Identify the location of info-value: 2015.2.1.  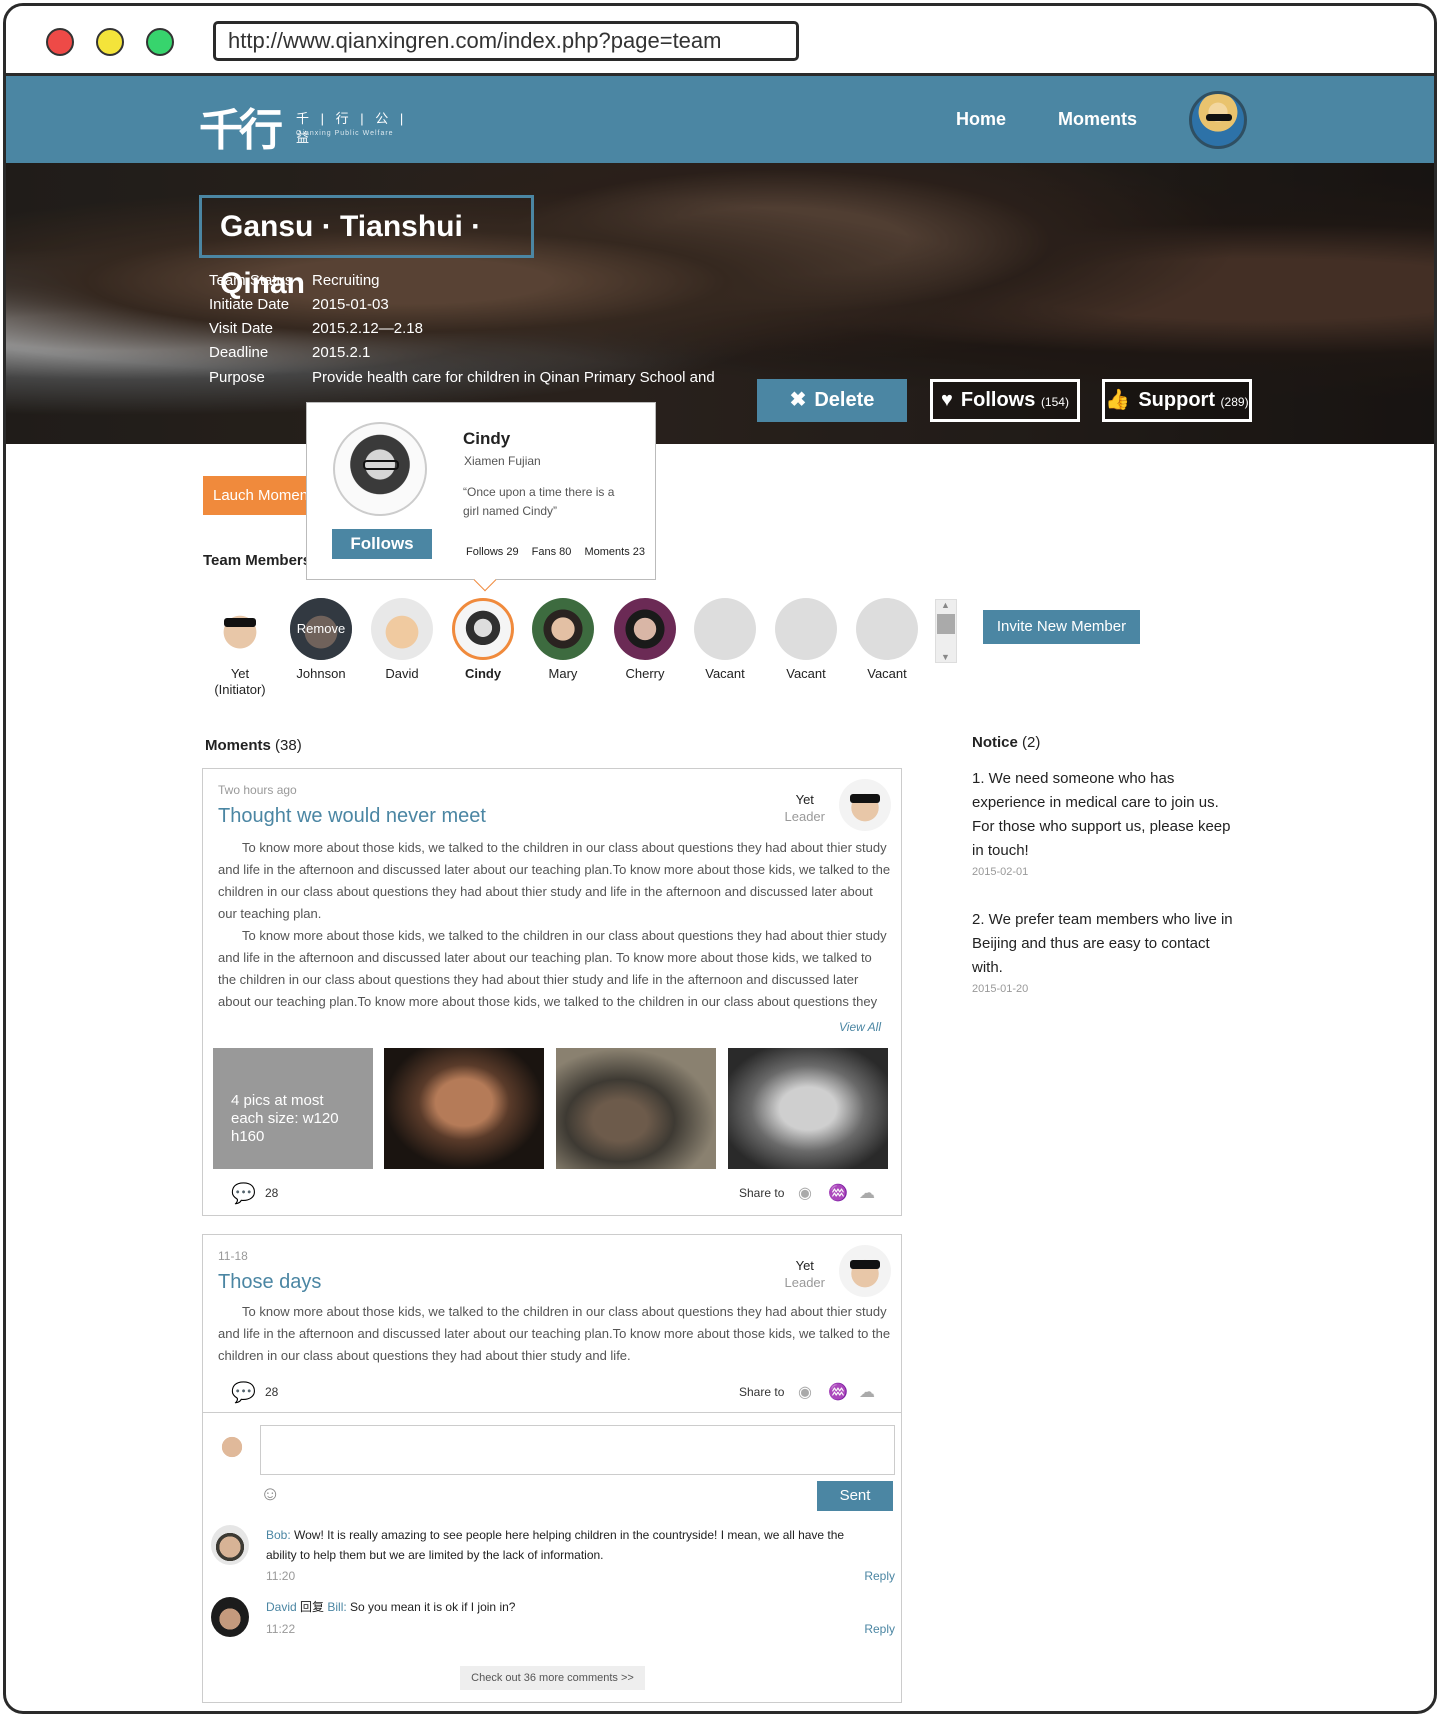
(341, 352).